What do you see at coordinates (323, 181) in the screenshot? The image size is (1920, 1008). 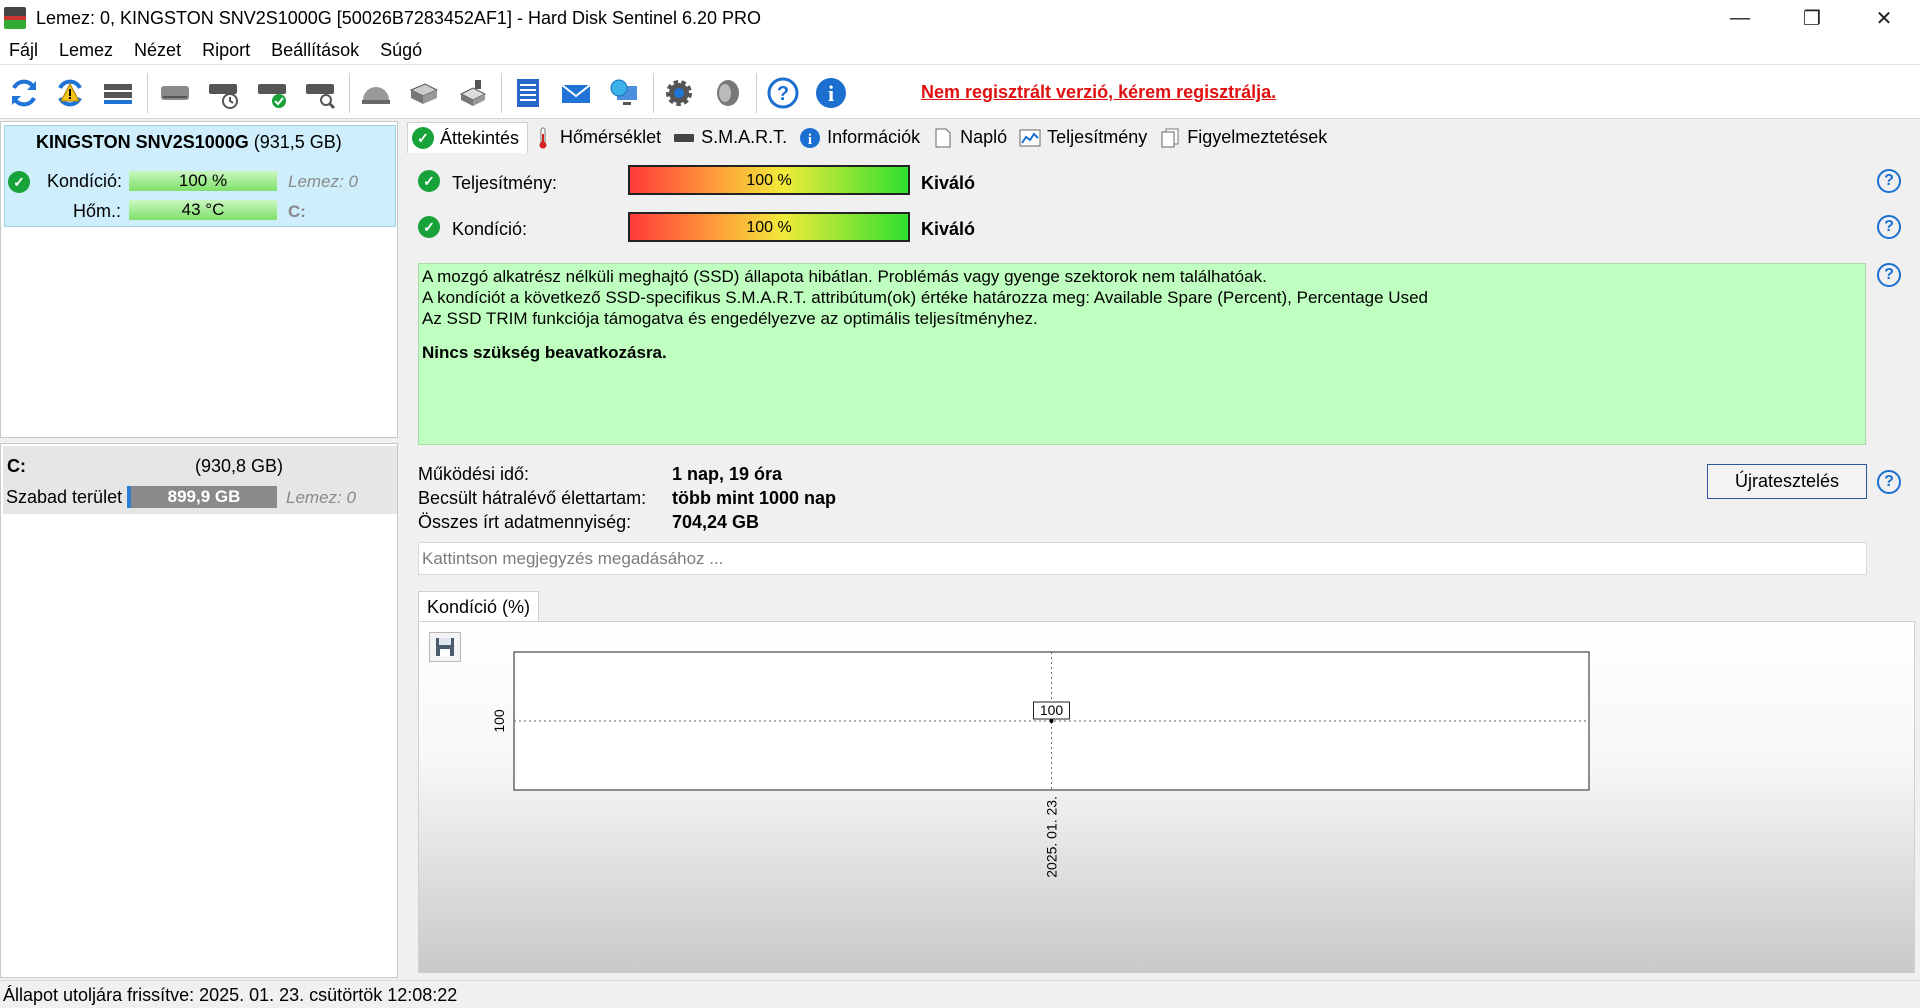 I see `disk-number-label: Lemez: 0` at bounding box center [323, 181].